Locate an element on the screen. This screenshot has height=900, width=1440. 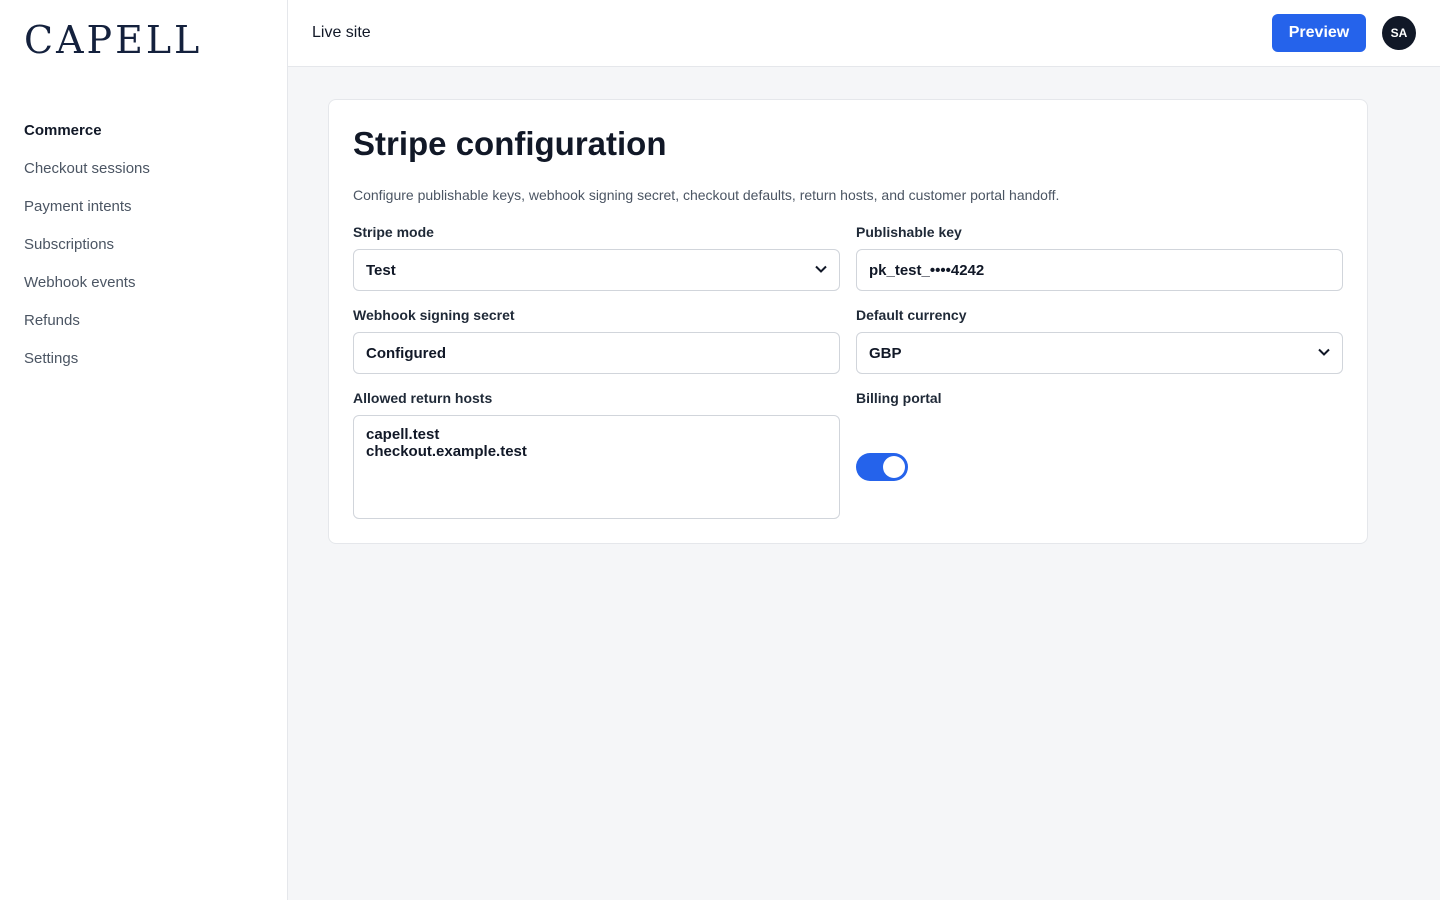
return-hosts-textarea: capell.test checkout.example.test is located at coordinates (596, 467).